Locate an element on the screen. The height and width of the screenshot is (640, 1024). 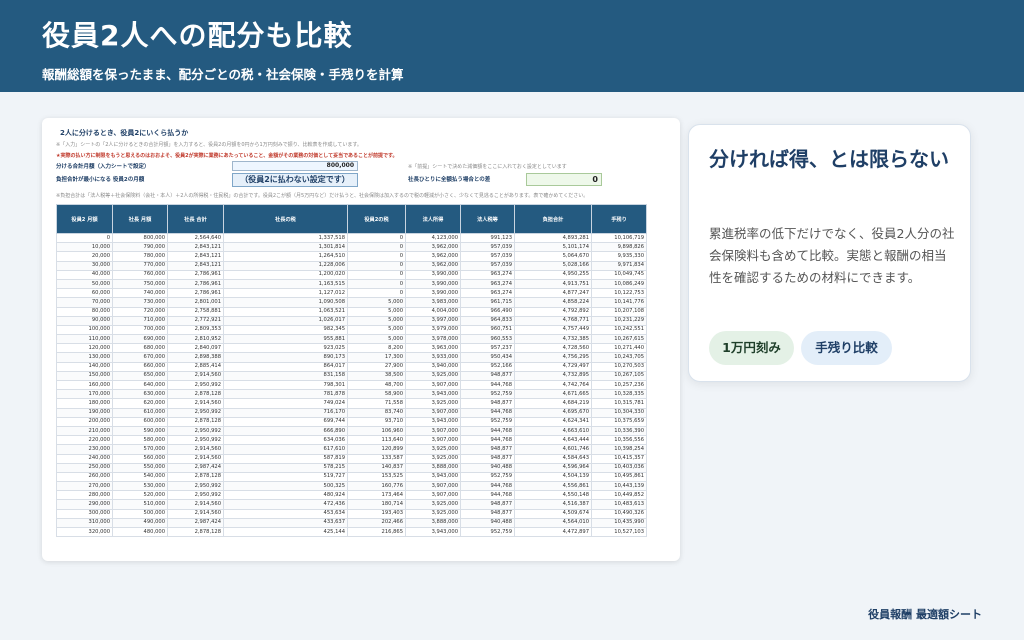
table-cell: 770,000 is located at coordinates (140, 265).